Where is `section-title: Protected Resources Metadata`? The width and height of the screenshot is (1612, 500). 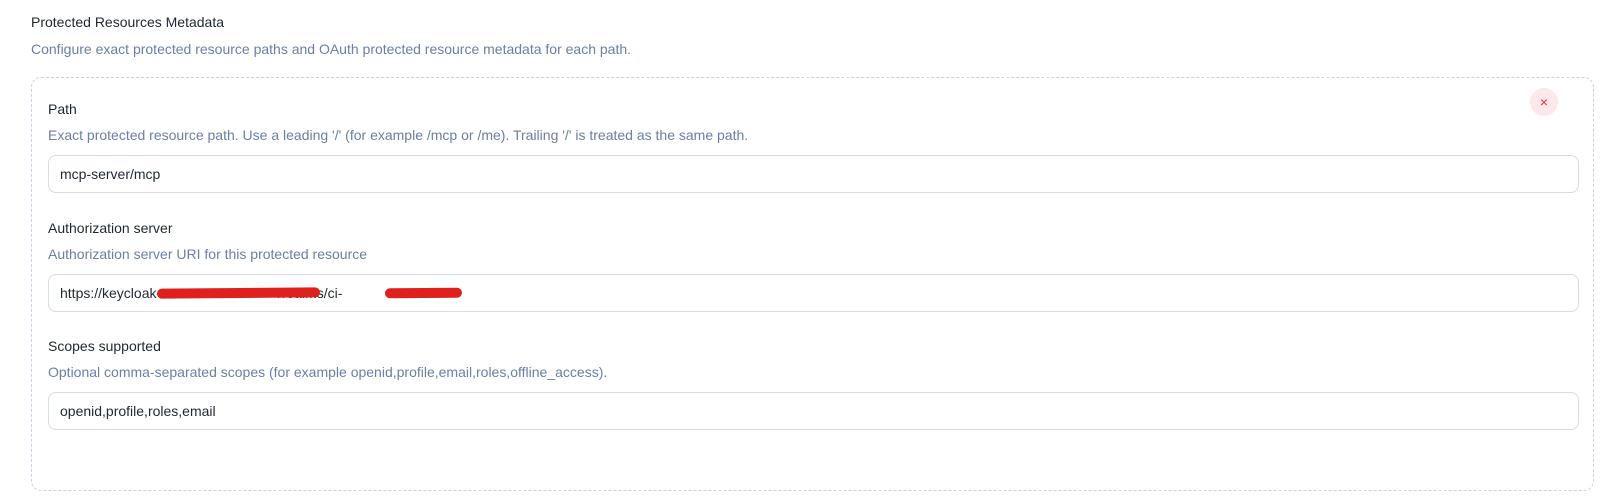 section-title: Protected Resources Metadata is located at coordinates (127, 22).